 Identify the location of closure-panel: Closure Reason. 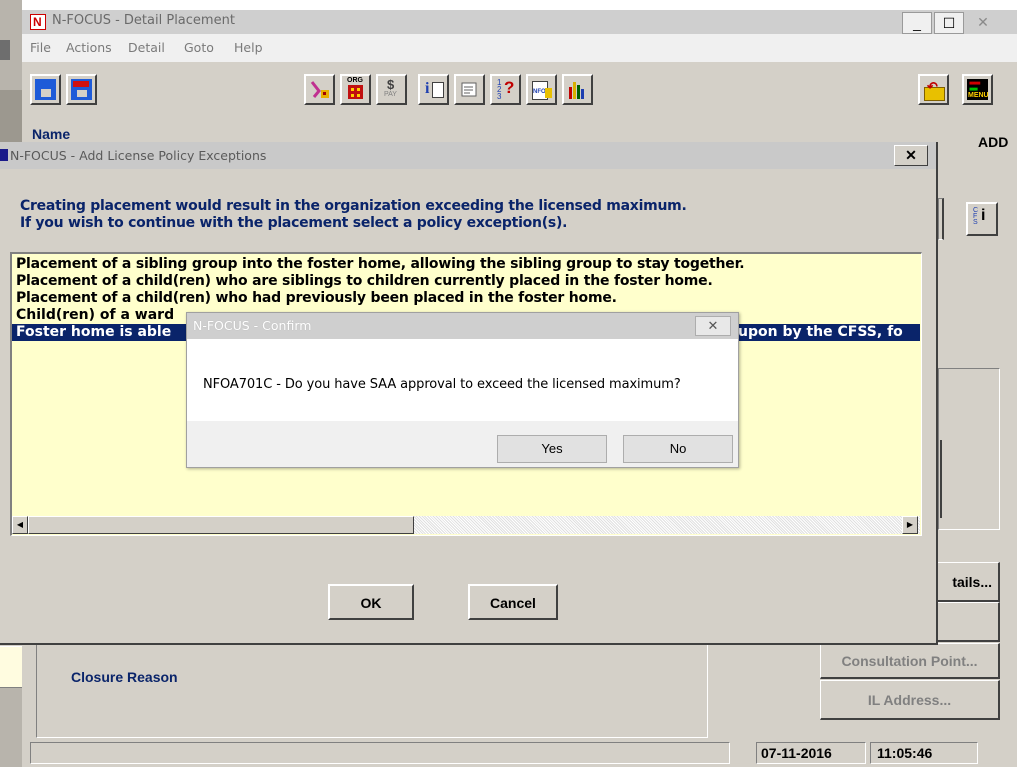
(372, 688).